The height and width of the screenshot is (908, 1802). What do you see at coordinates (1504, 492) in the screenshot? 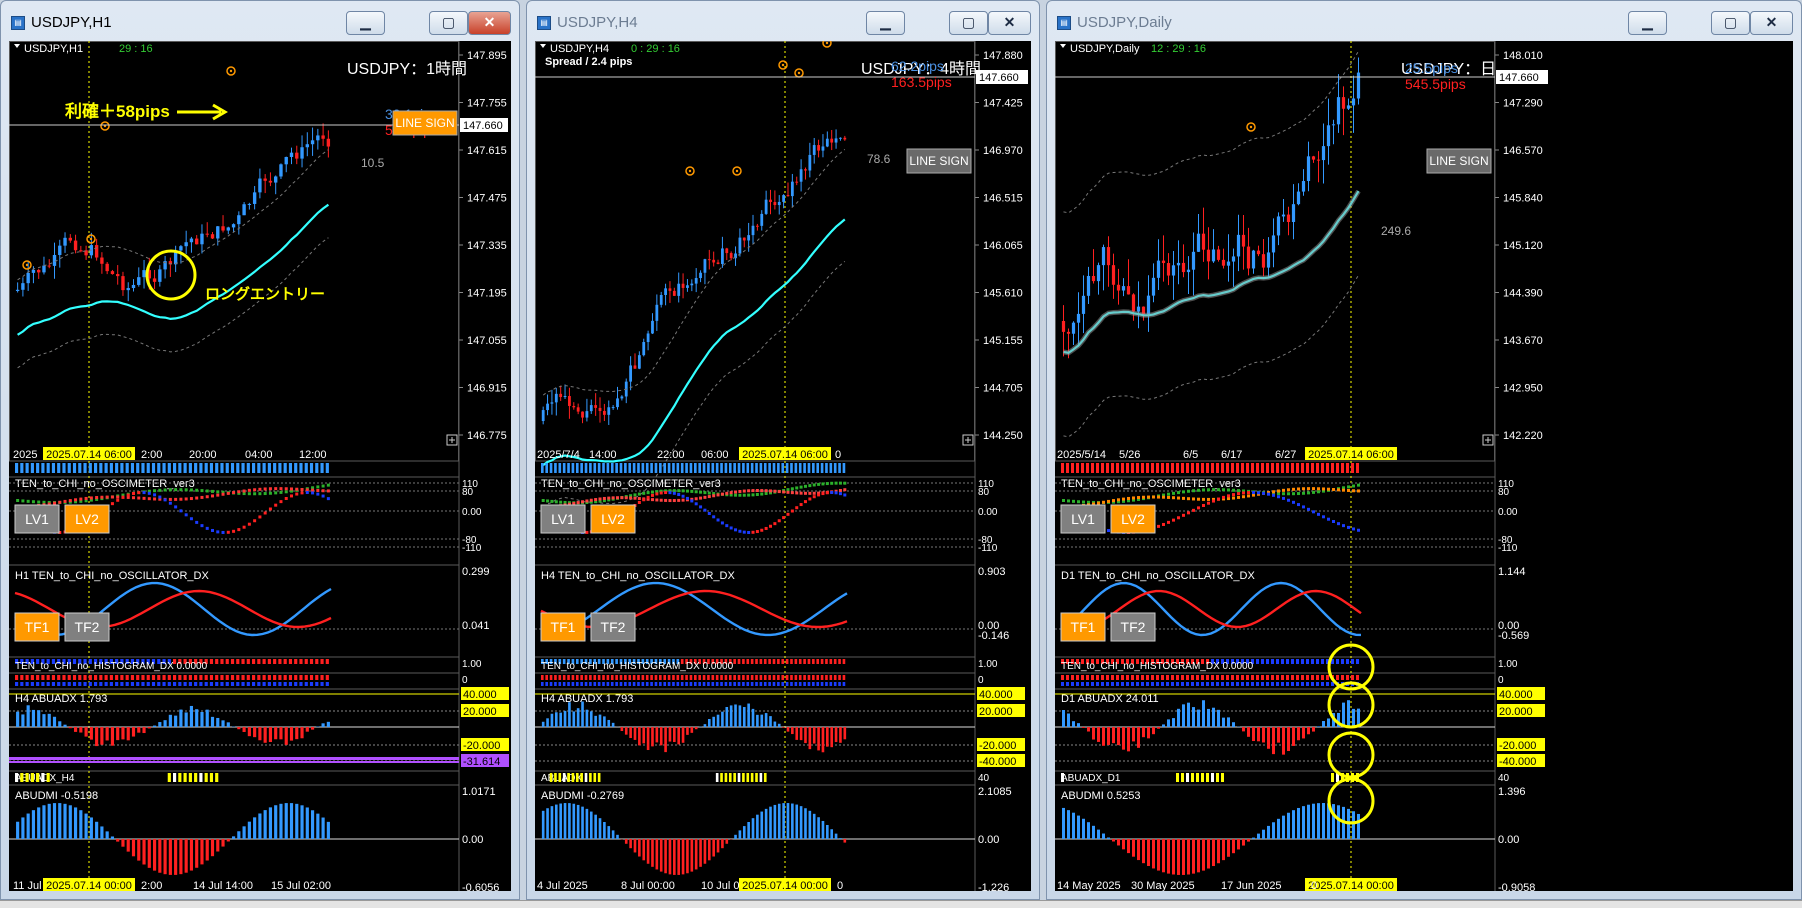
I see `osc-tick-label: 80` at bounding box center [1504, 492].